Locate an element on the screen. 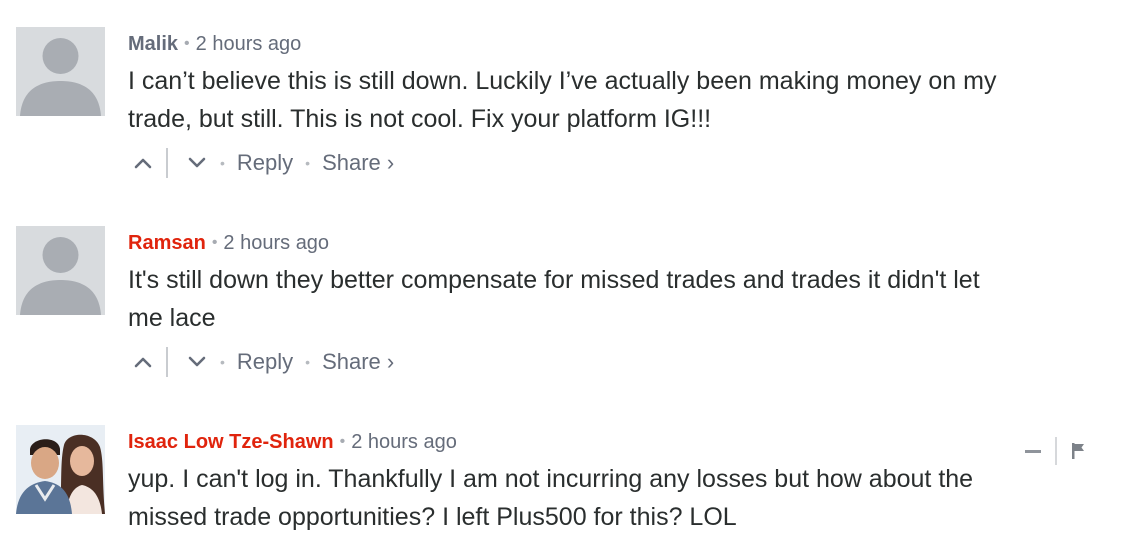 The width and height of the screenshot is (1125, 556). photo-avatar-icon is located at coordinates (60, 469).